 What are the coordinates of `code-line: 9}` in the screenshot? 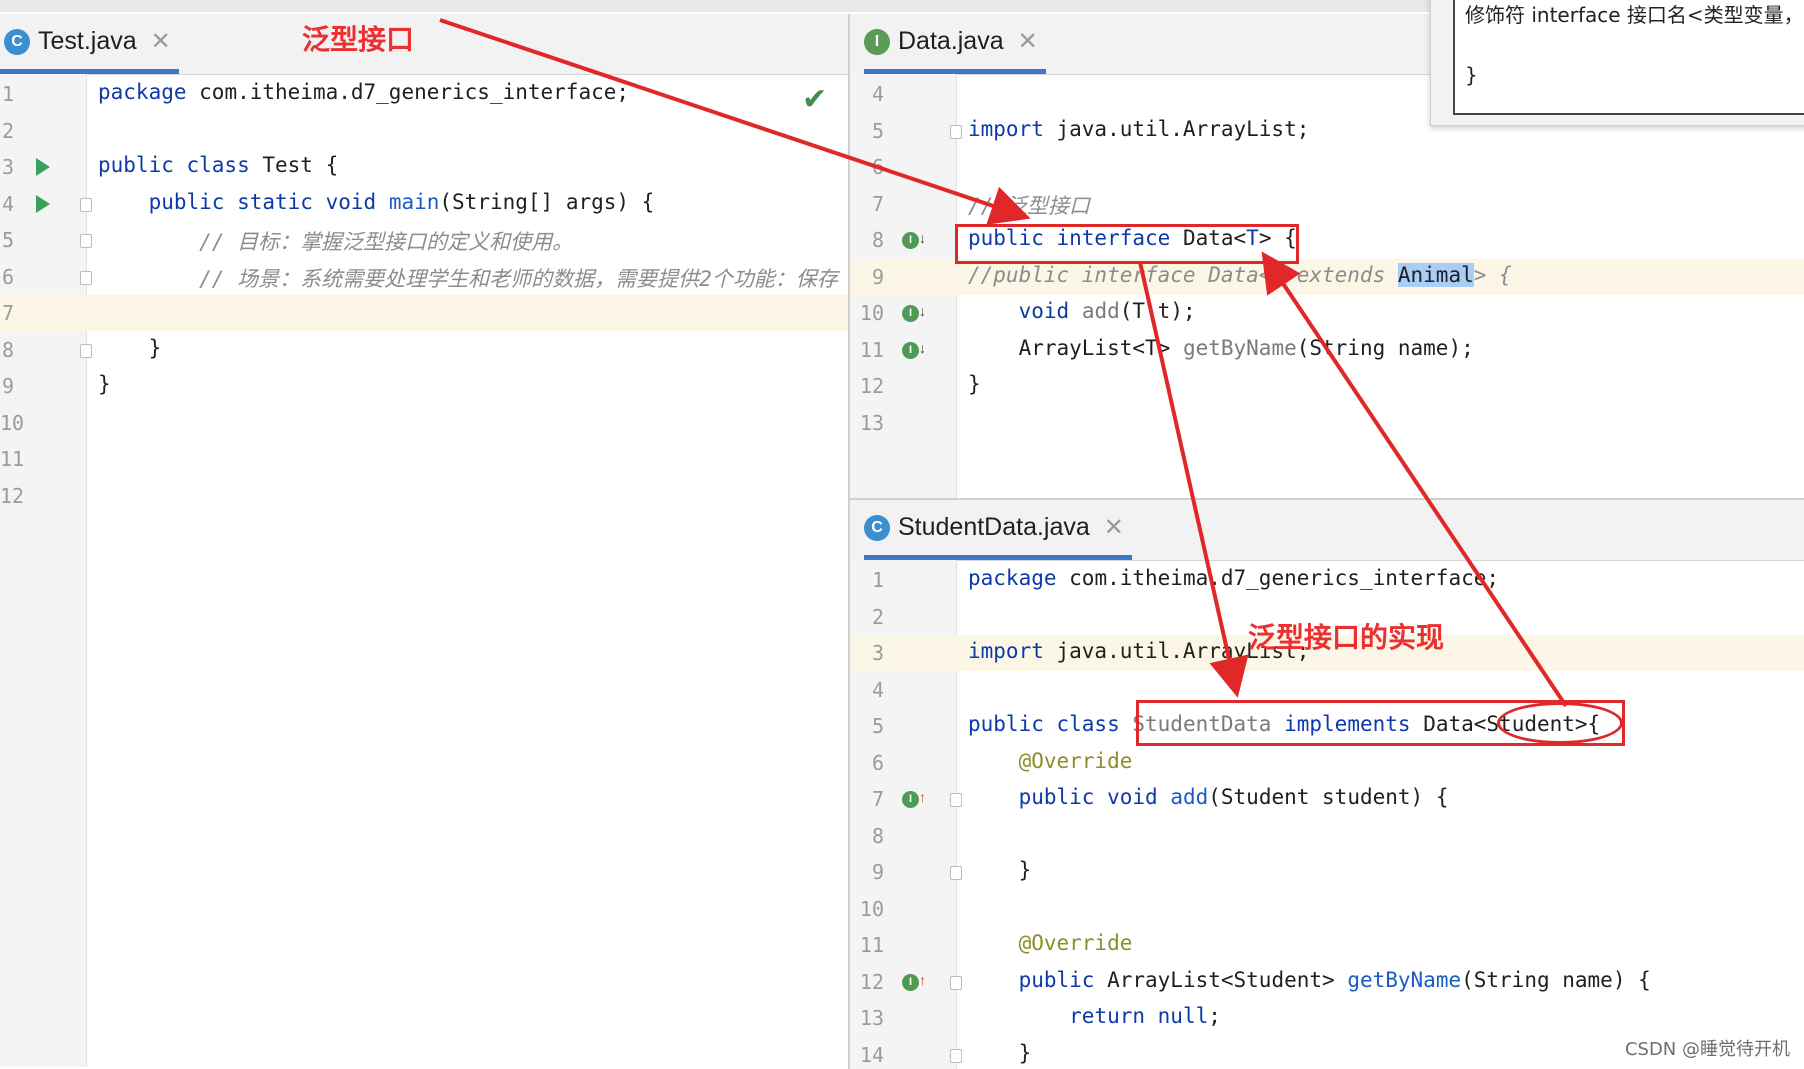 It's located at (424, 386).